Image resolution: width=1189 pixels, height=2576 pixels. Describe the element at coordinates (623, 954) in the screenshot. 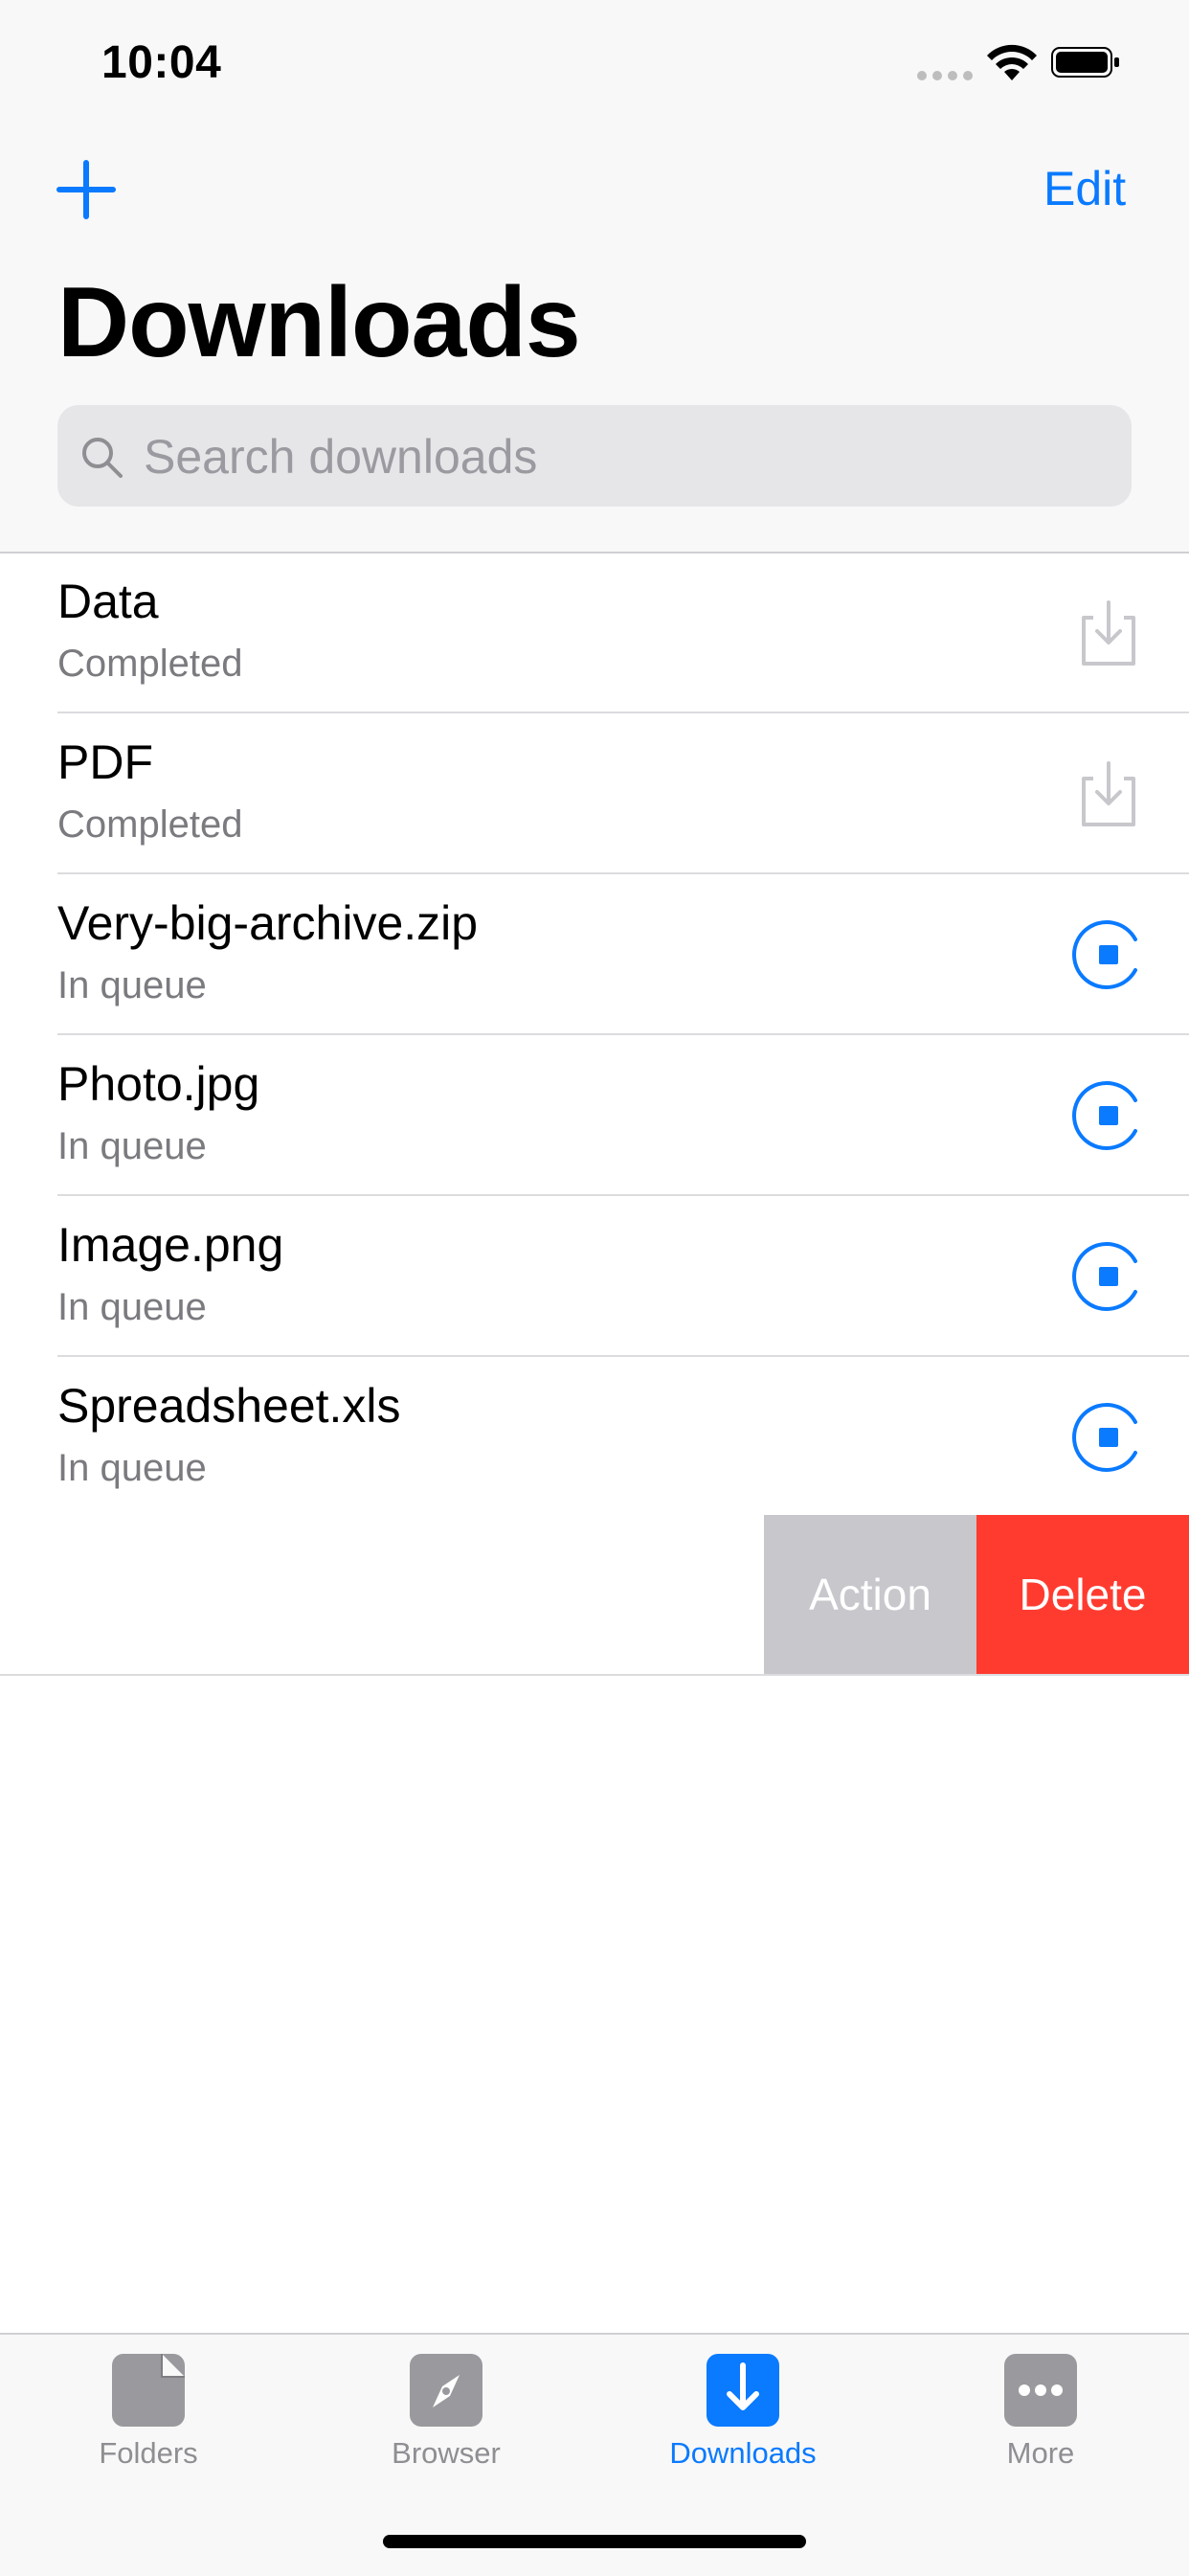

I see `list-item: Very-big-archive.zip In queue` at that location.